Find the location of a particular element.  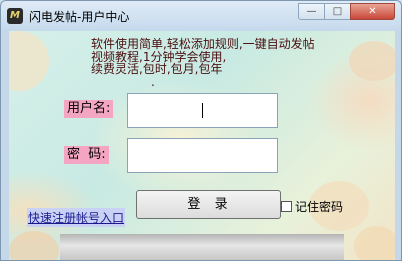

remember-checkbox is located at coordinates (286, 206).